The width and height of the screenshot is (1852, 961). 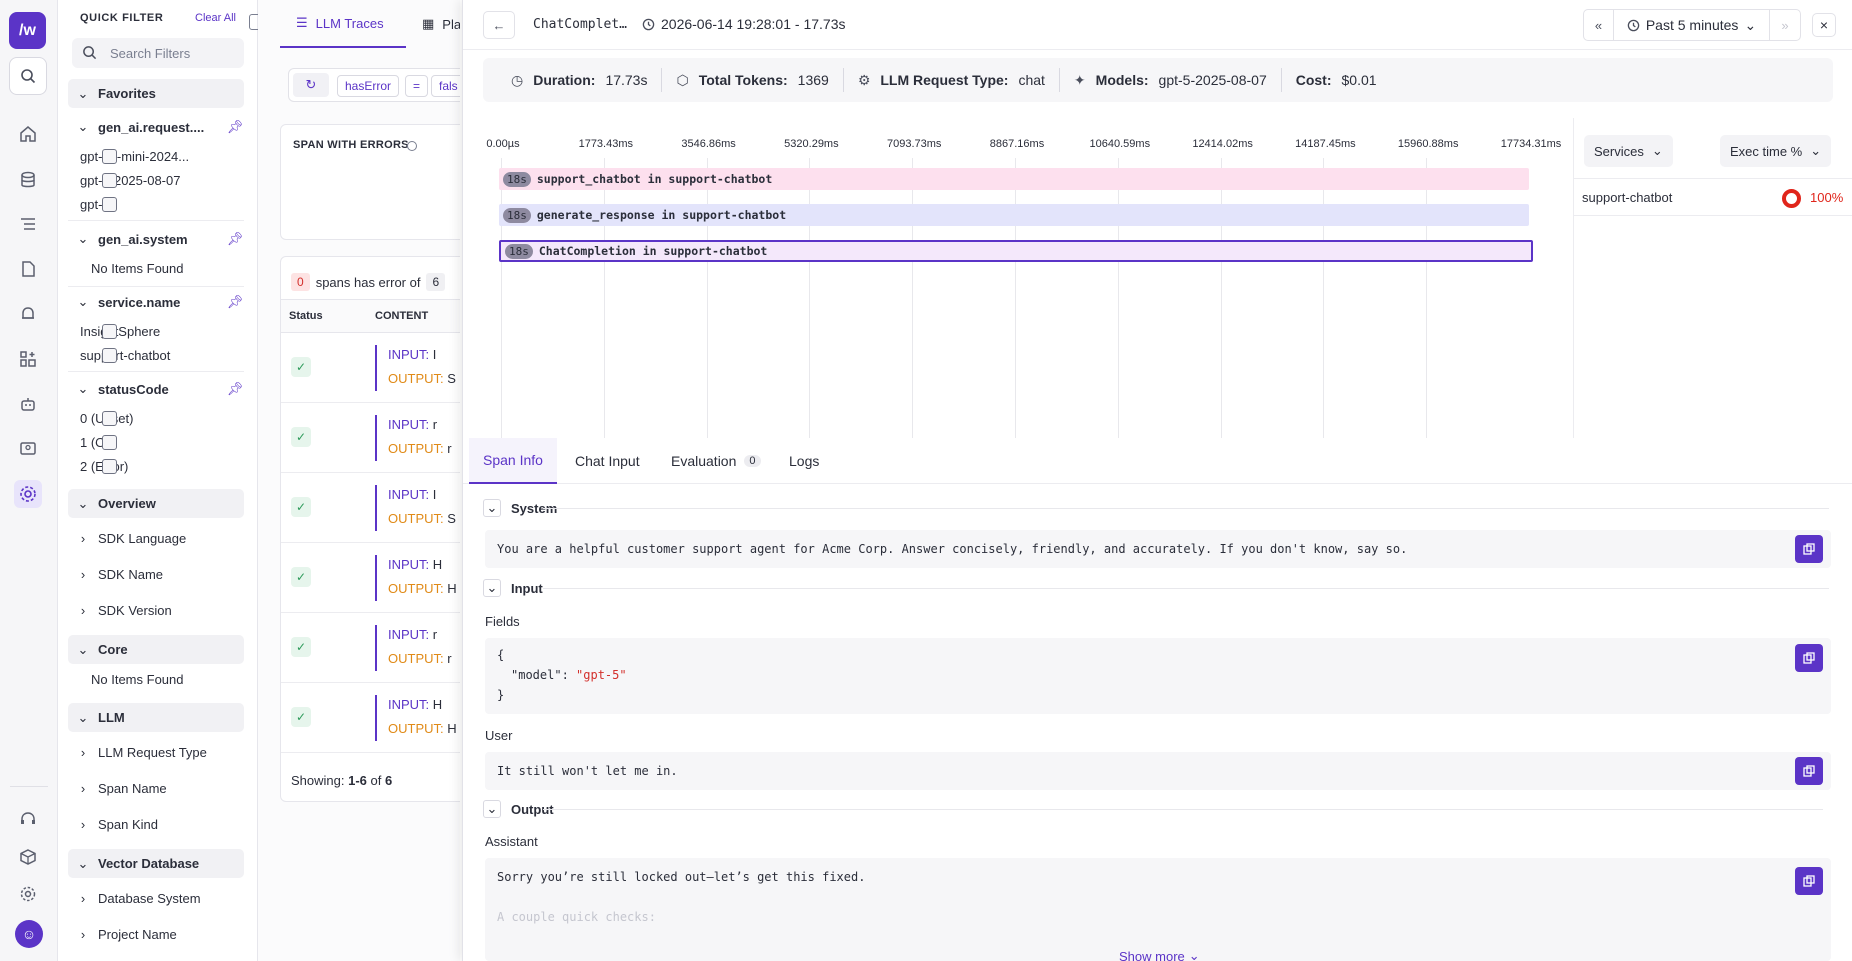 I want to click on query-key-chip: hasError, so click(x=368, y=86).